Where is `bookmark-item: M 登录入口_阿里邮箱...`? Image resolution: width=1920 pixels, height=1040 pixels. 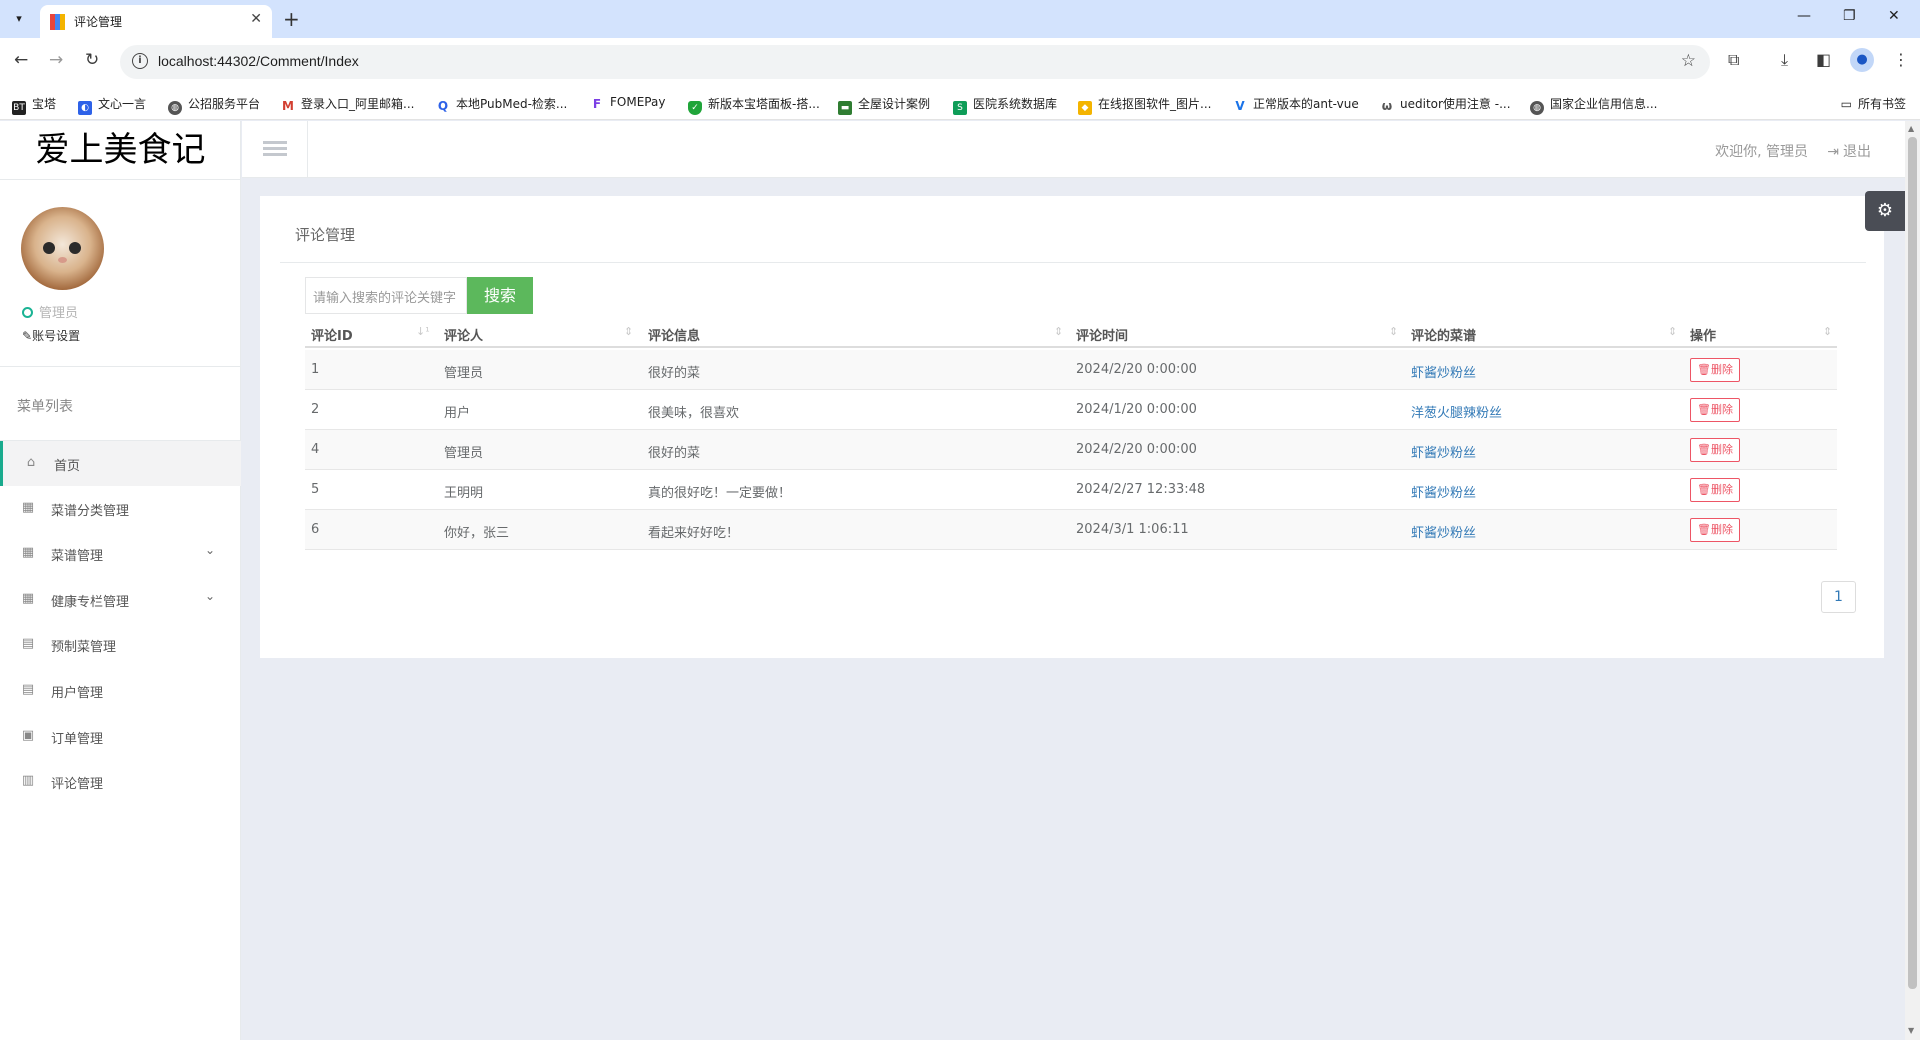 bookmark-item: M 登录入口_阿里邮箱... is located at coordinates (347, 104).